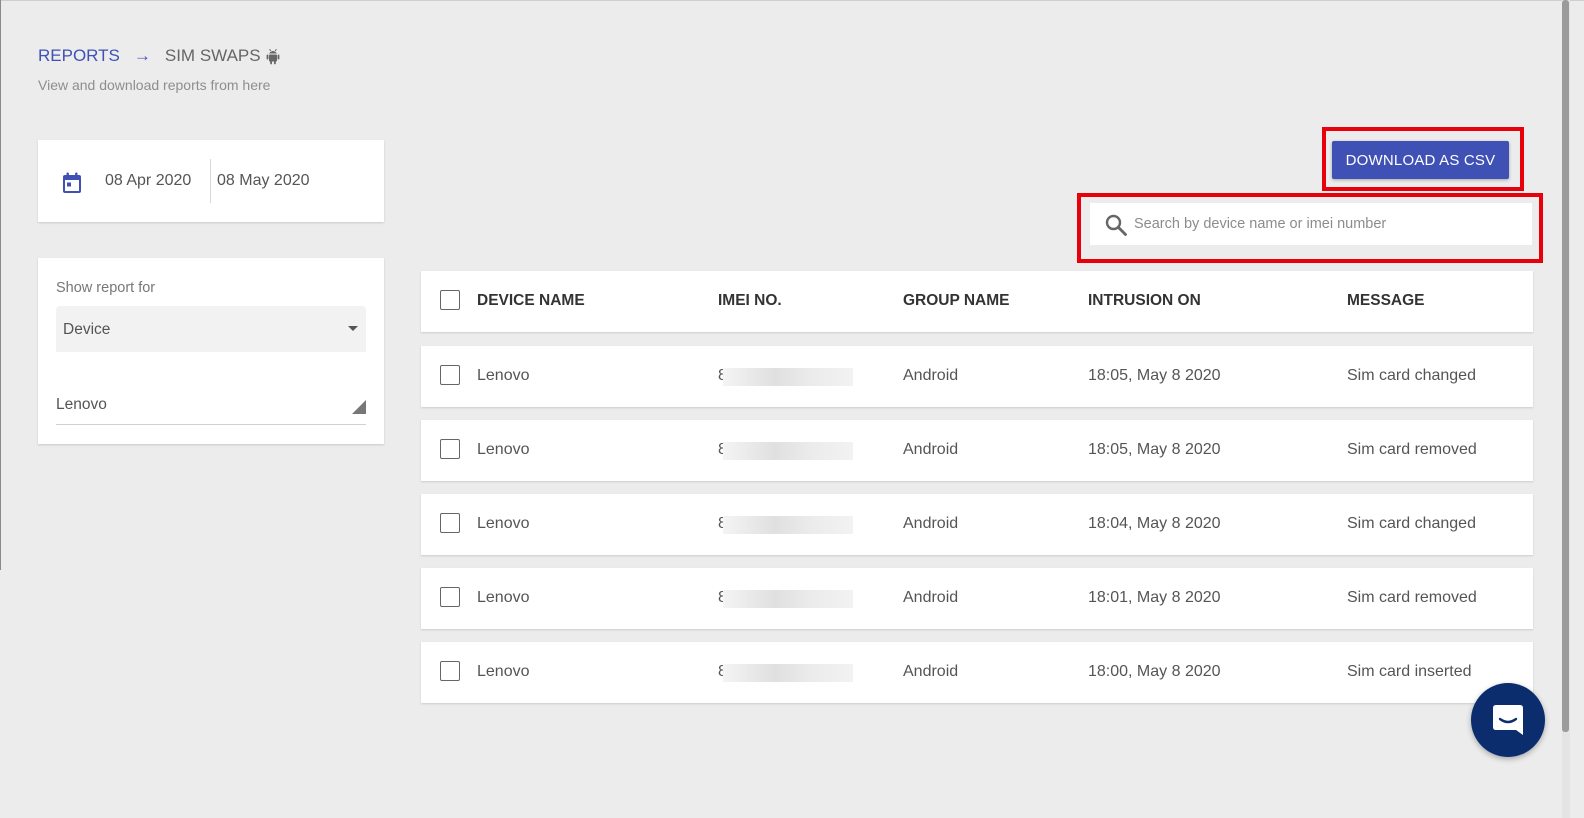 The image size is (1584, 818). Describe the element at coordinates (211, 405) in the screenshot. I see `device-input: Lenovo` at that location.